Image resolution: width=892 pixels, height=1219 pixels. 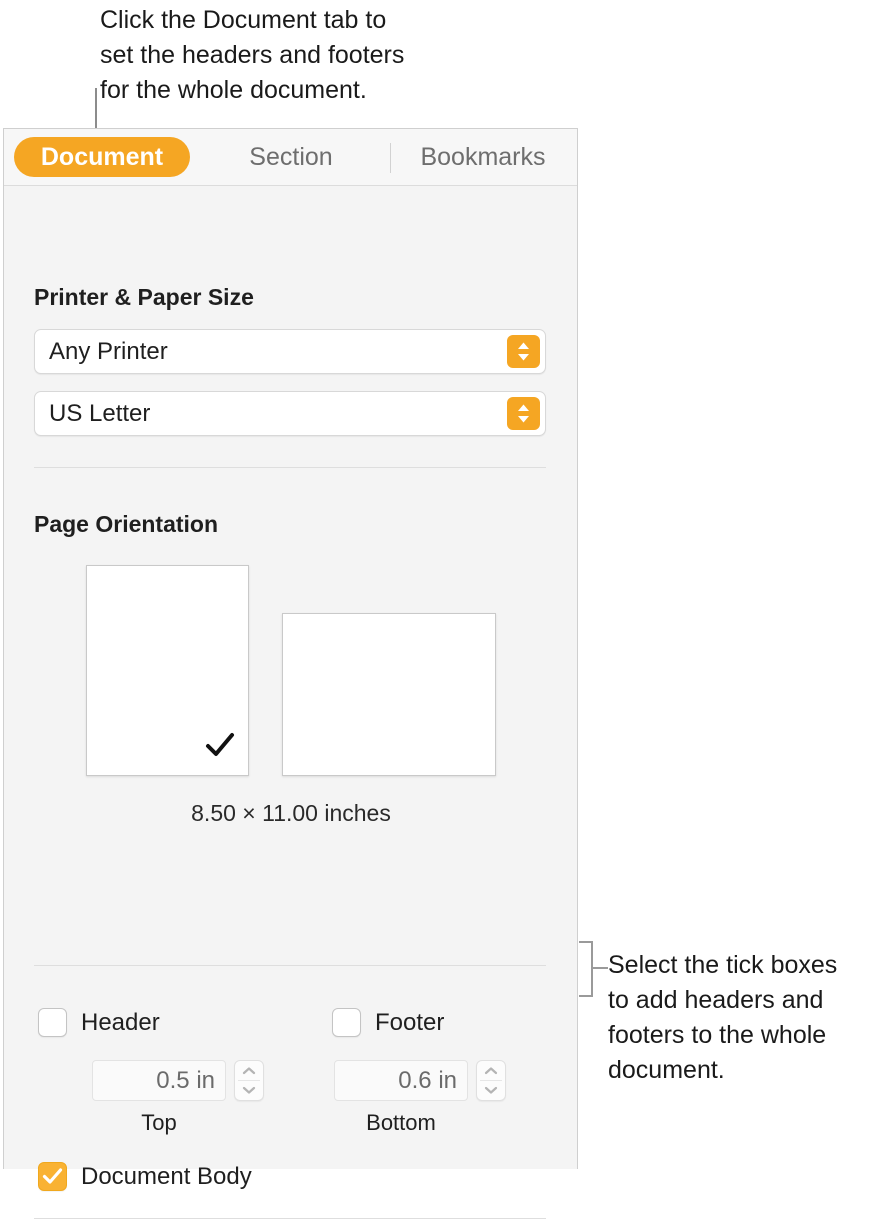 What do you see at coordinates (120, 1022) in the screenshot?
I see `header-checkbox-label: Header` at bounding box center [120, 1022].